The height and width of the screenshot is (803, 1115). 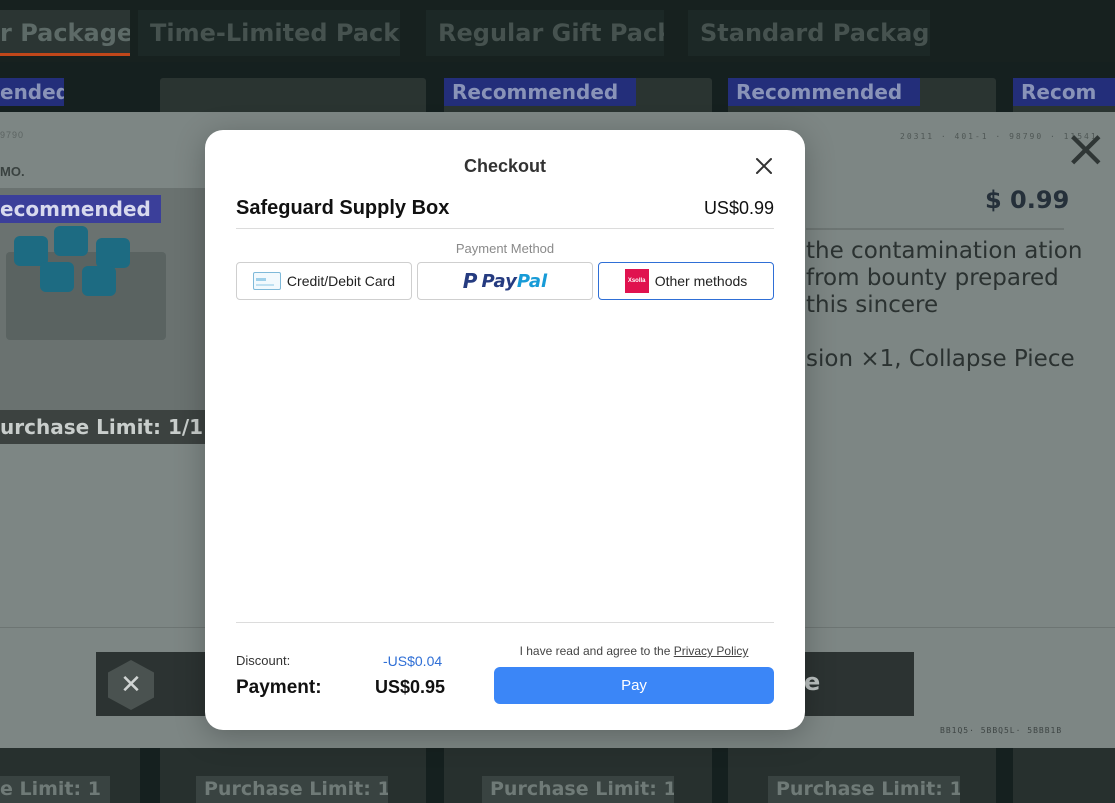 I want to click on paypal-pal-text: Pal, so click(x=532, y=281).